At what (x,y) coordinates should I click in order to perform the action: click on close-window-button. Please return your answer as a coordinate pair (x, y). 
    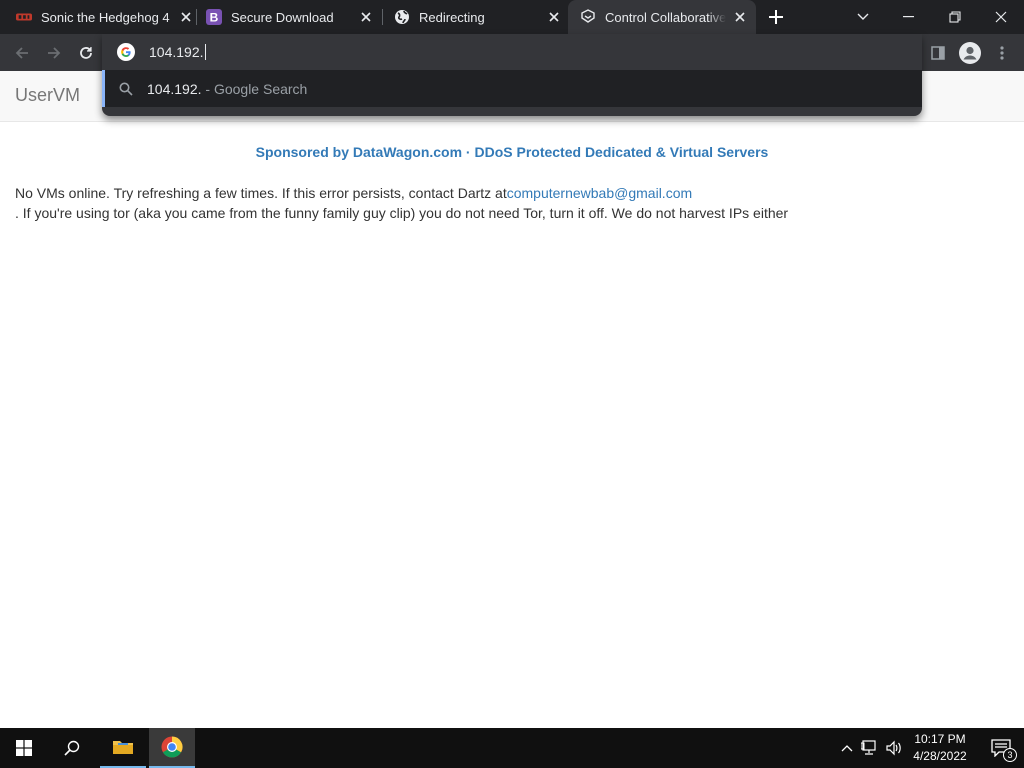
    Looking at the image, I should click on (1001, 17).